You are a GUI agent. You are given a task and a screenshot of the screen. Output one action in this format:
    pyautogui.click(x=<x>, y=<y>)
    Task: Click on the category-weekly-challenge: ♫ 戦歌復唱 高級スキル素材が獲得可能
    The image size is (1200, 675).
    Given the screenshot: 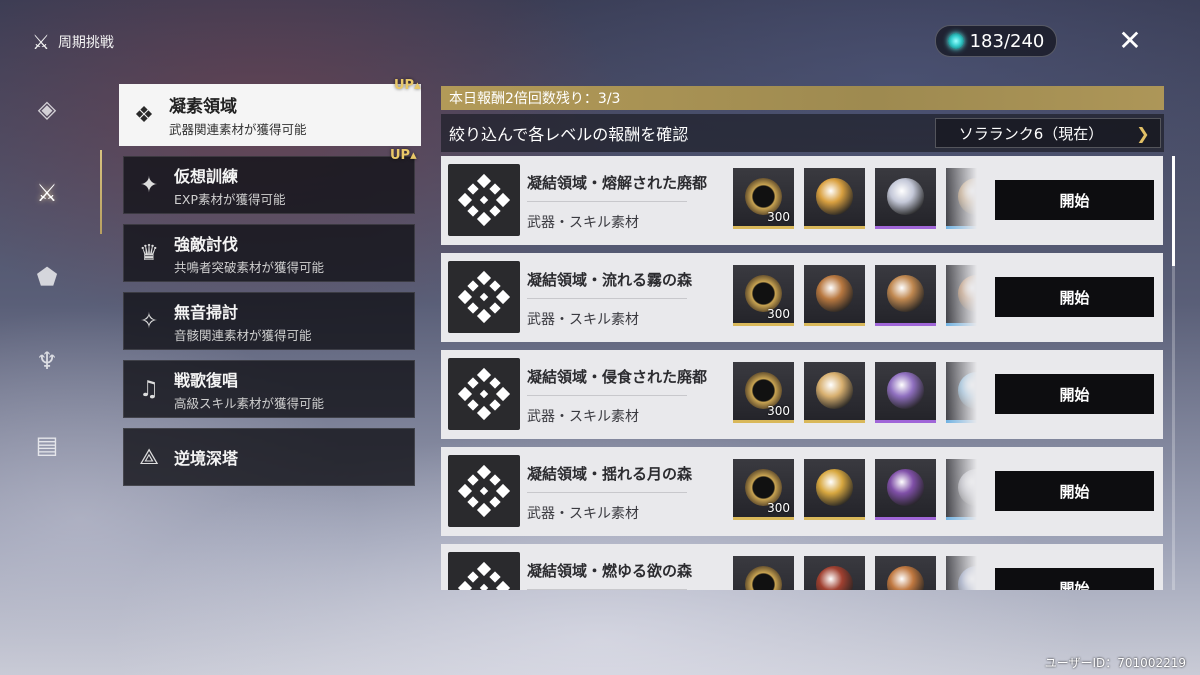 What is the action you would take?
    pyautogui.click(x=269, y=389)
    